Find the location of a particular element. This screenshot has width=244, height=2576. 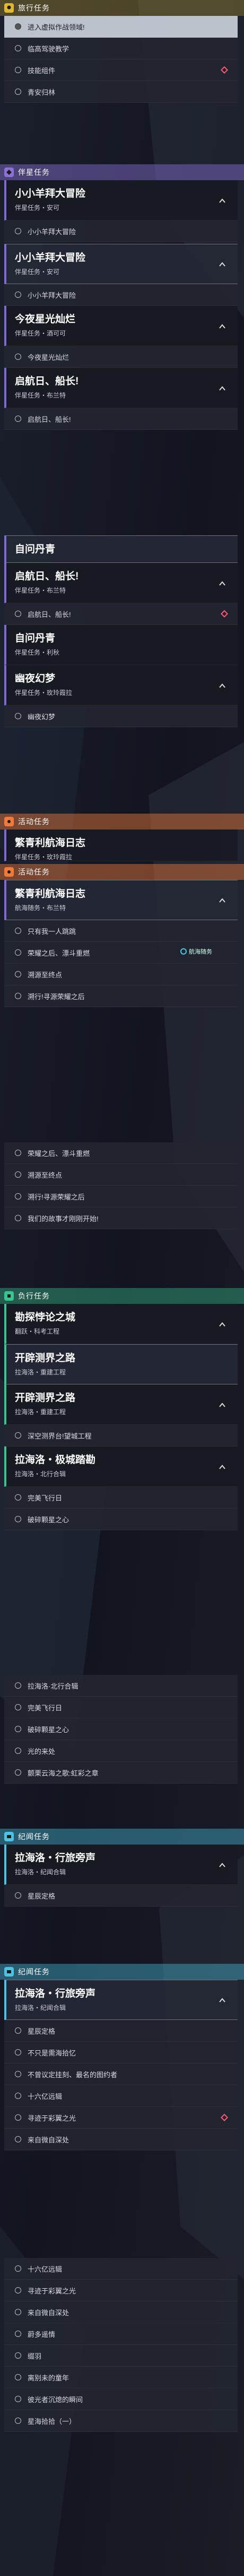

quest-row: 拉海洛·北行合辑 is located at coordinates (121, 1686).